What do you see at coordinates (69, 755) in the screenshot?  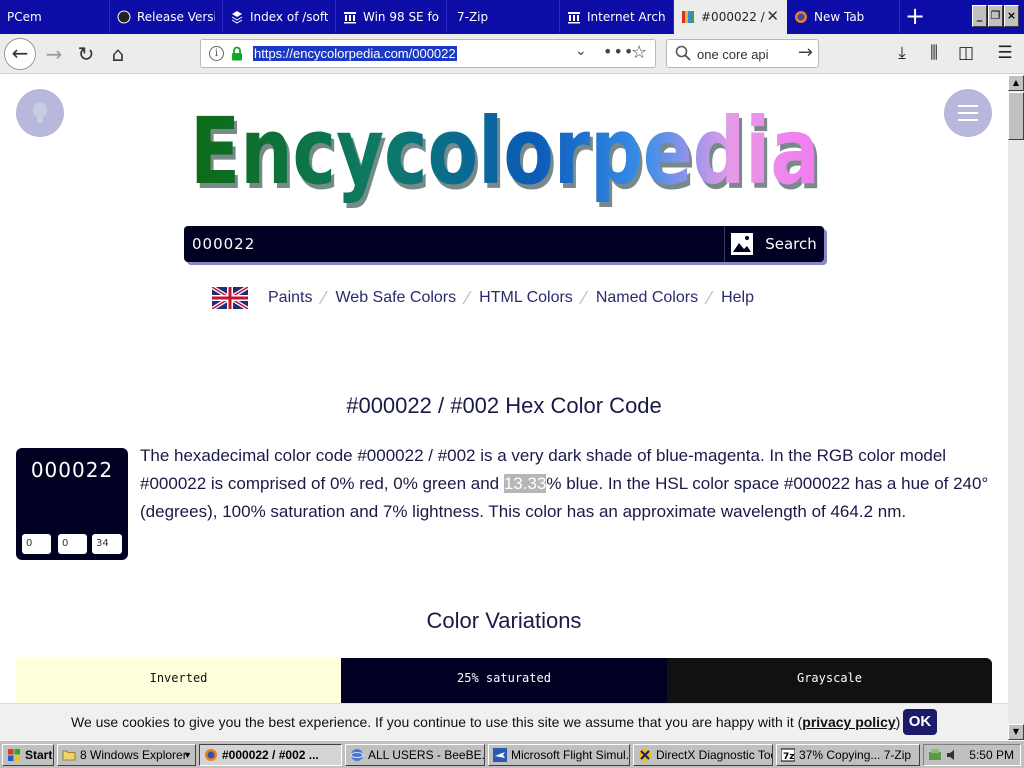 I see `folder-icon` at bounding box center [69, 755].